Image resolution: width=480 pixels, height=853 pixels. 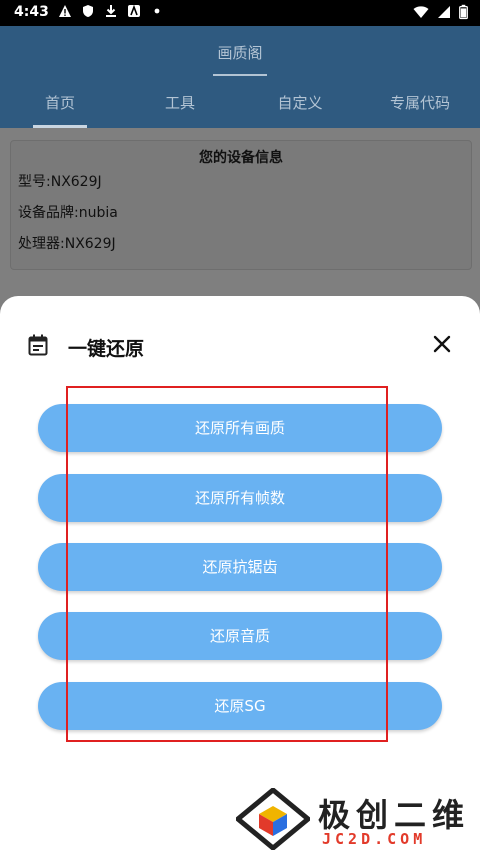 What do you see at coordinates (420, 109) in the screenshot?
I see `tab-exclusive-code: 专属代码` at bounding box center [420, 109].